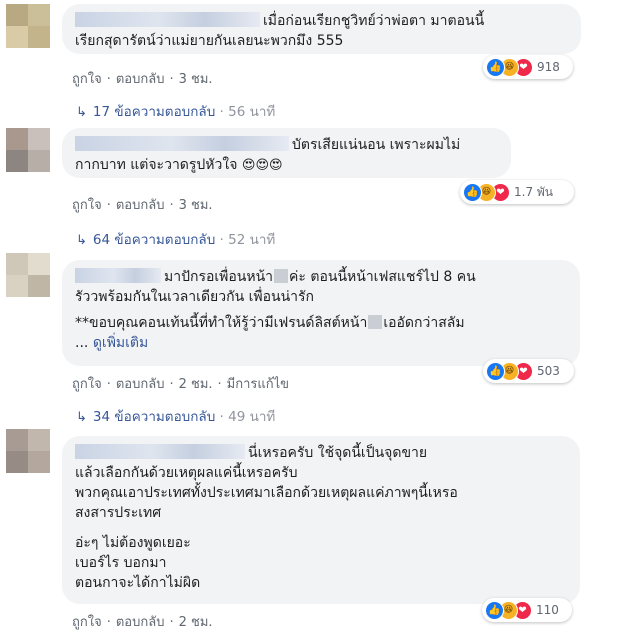  I want to click on reaction-summary: 👍 😆 ❤ 1.7 พัน, so click(517, 192).